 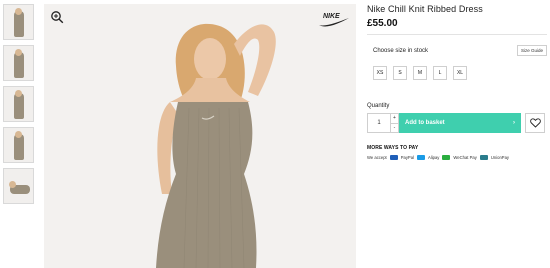 I want to click on size-option-m: M, so click(x=420, y=73).